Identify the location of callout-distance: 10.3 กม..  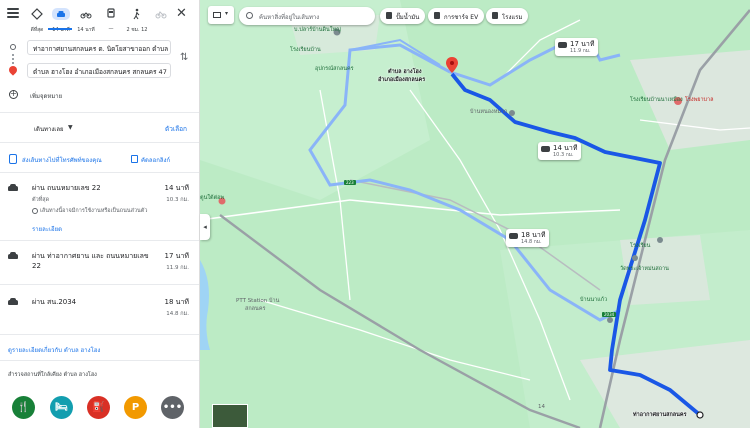
(563, 155).